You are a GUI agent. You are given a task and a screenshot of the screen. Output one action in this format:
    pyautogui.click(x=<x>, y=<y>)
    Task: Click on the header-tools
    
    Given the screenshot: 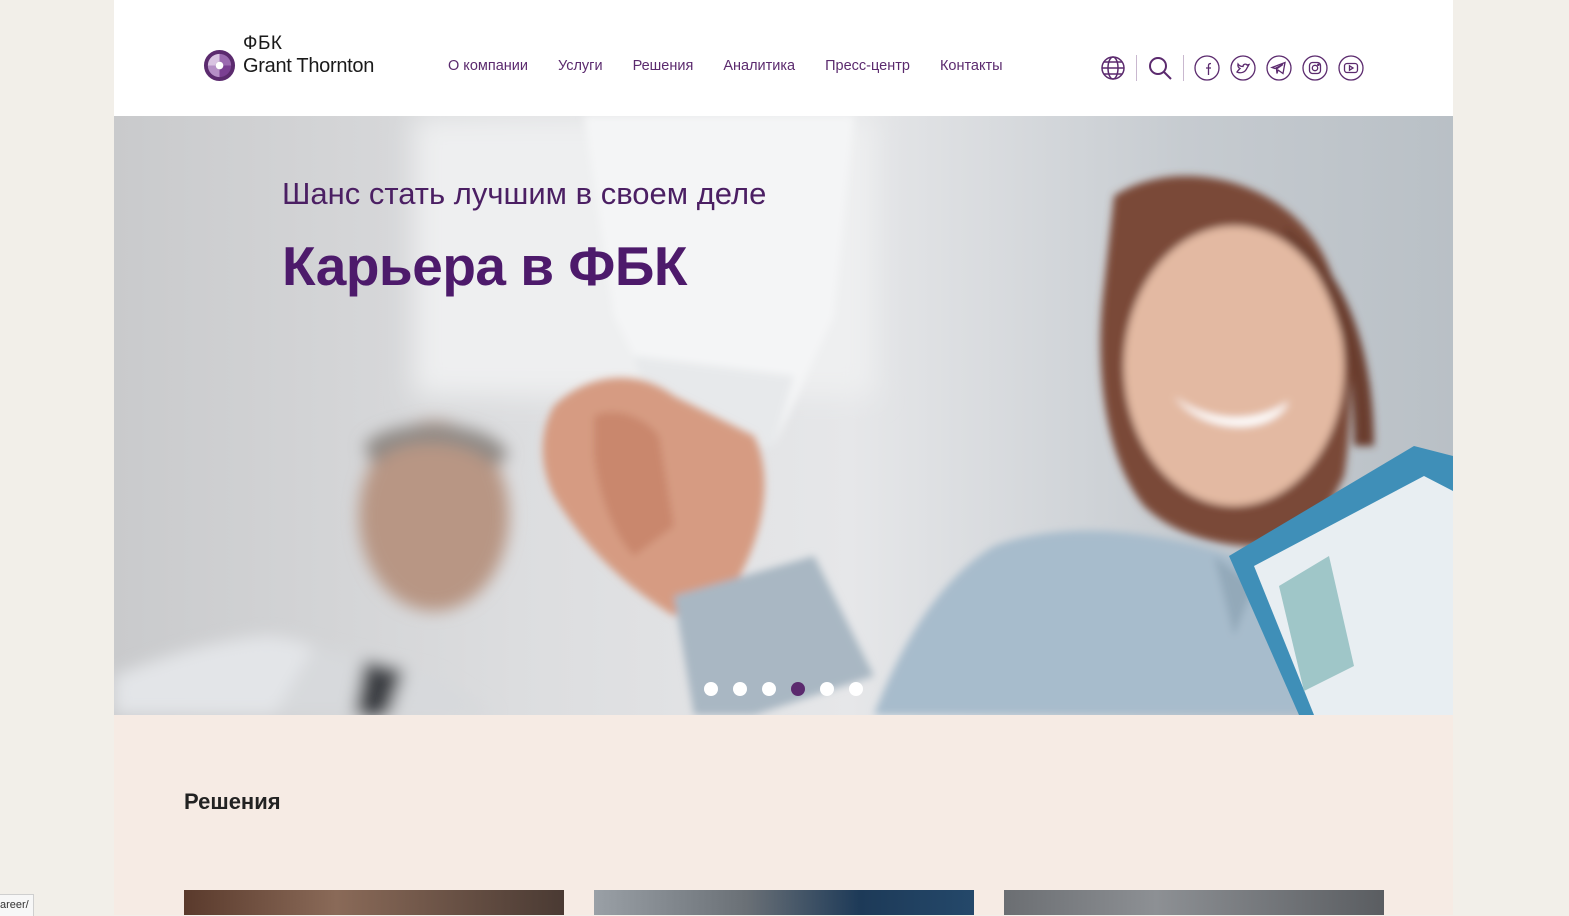 What is the action you would take?
    pyautogui.click(x=1232, y=68)
    